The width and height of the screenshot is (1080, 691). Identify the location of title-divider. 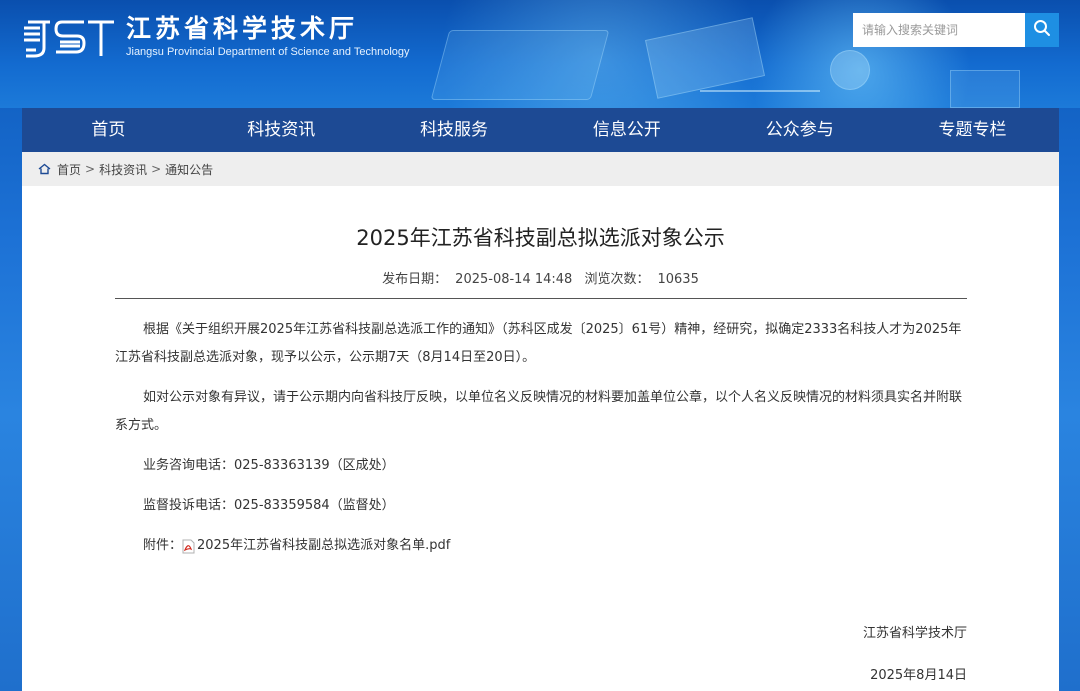
(541, 298).